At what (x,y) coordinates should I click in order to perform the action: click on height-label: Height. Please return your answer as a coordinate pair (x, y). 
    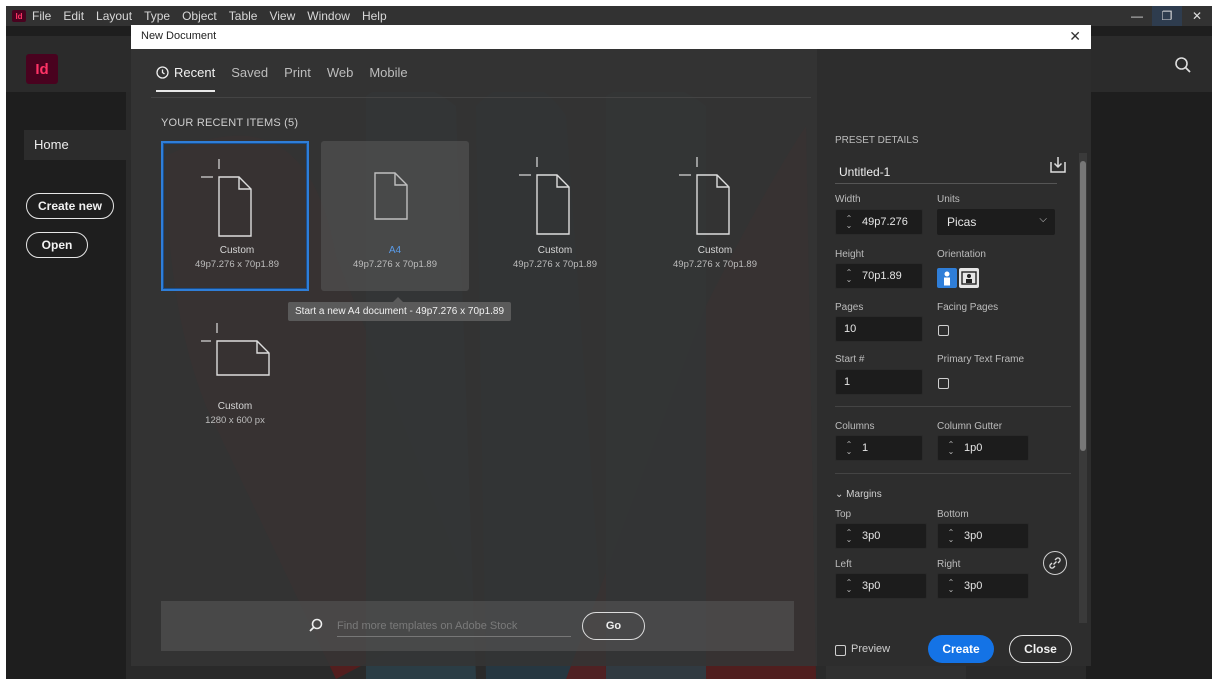
    Looking at the image, I should click on (849, 254).